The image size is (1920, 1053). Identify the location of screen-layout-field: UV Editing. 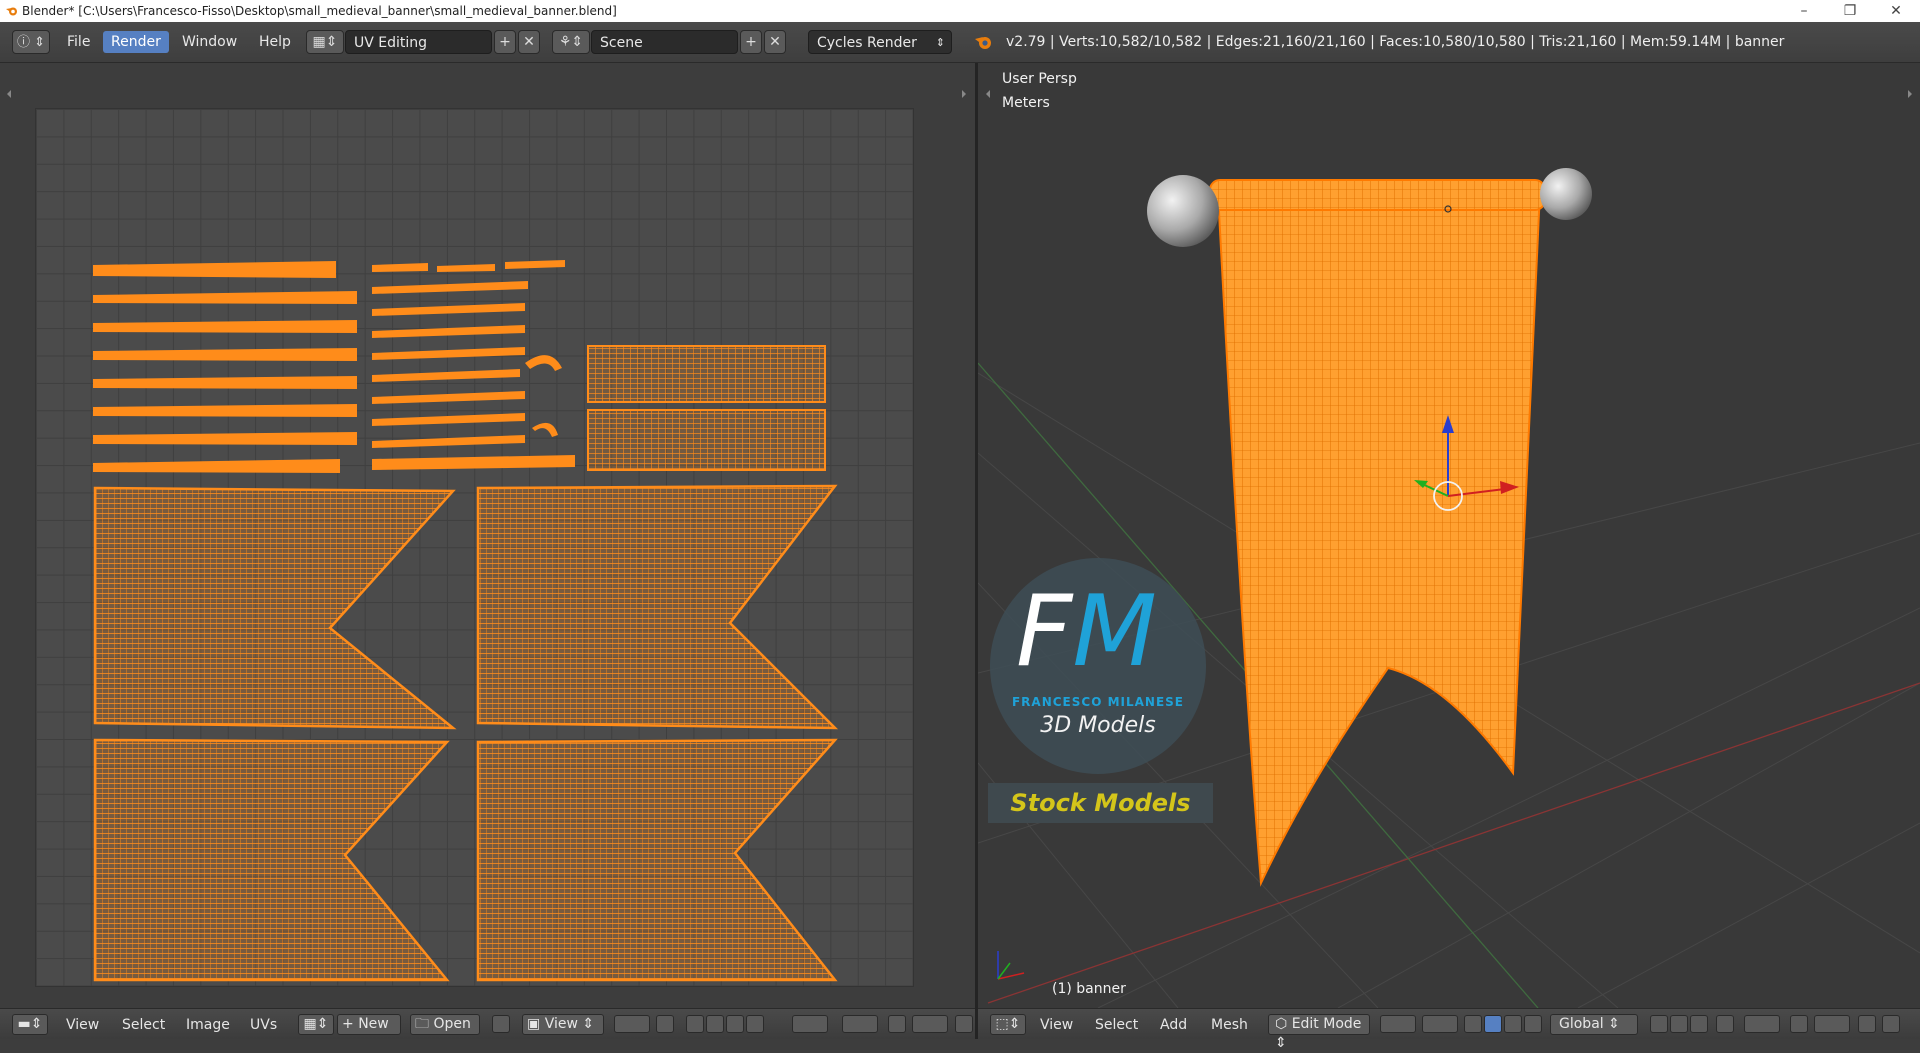
(418, 42).